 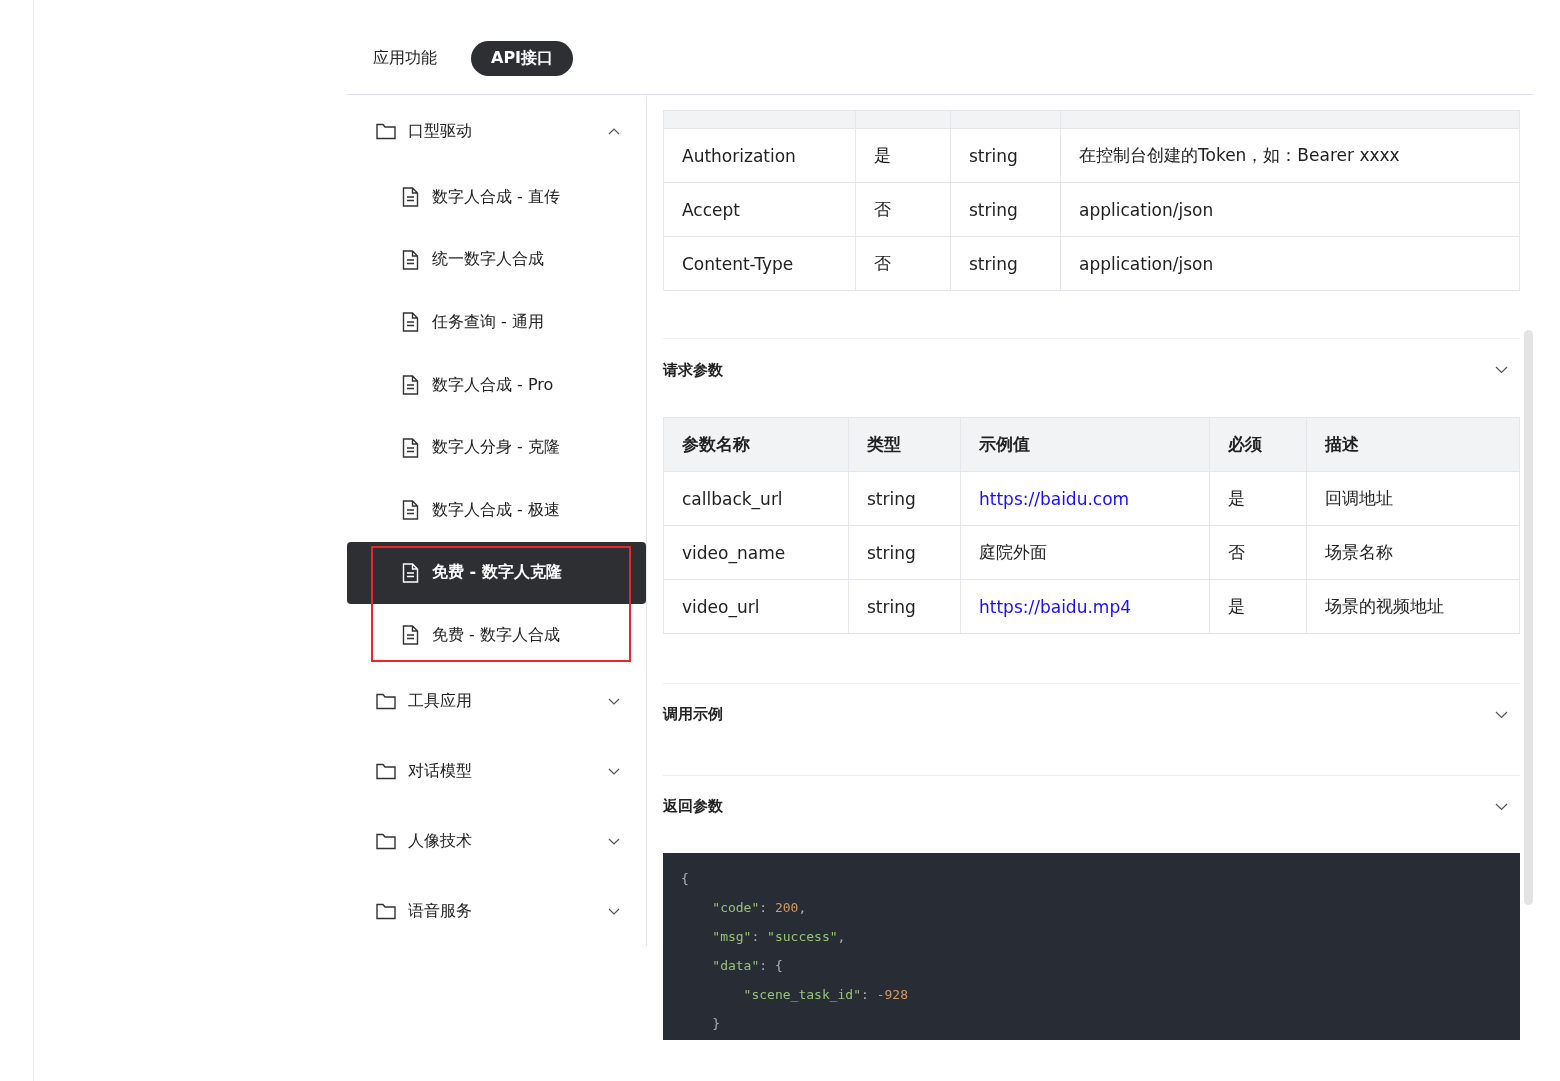 What do you see at coordinates (756, 444) in the screenshot?
I see `column-header: 参数名称` at bounding box center [756, 444].